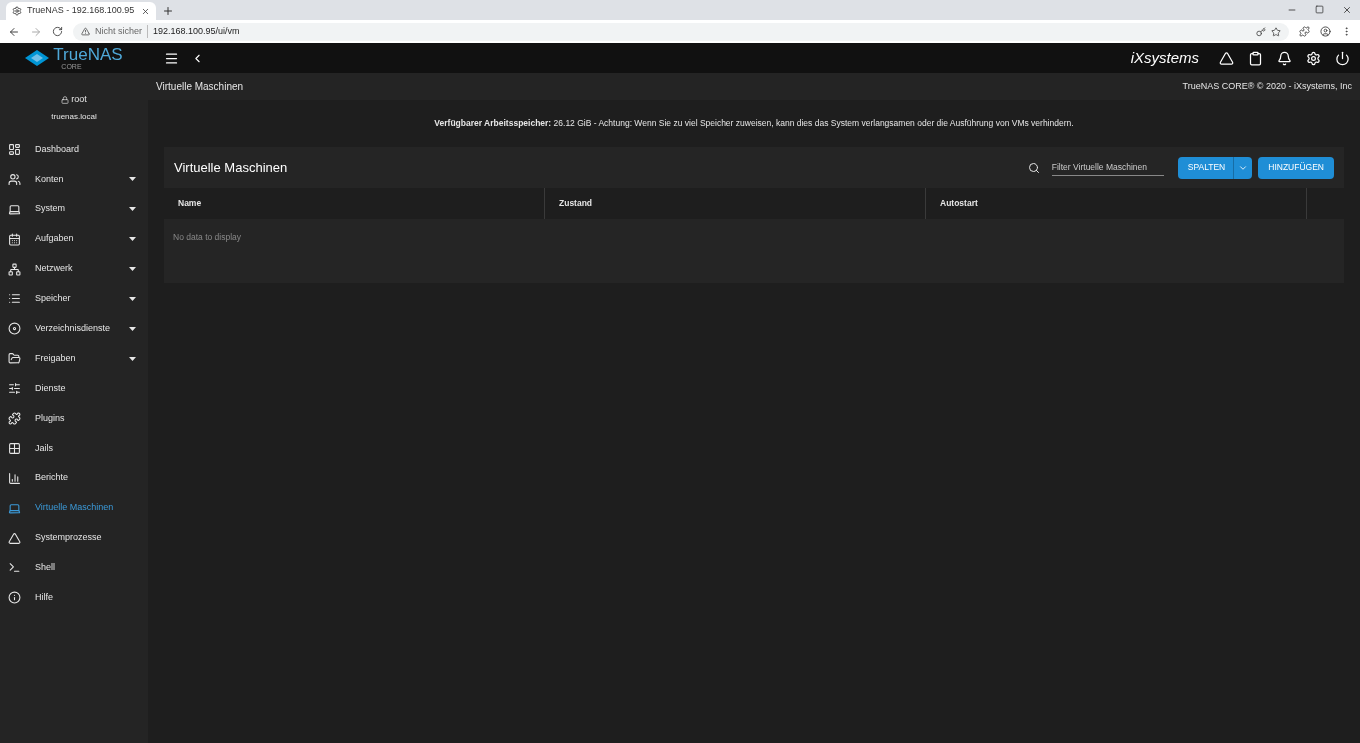  Describe the element at coordinates (168, 11) in the screenshot. I see `new-tab-icon` at that location.